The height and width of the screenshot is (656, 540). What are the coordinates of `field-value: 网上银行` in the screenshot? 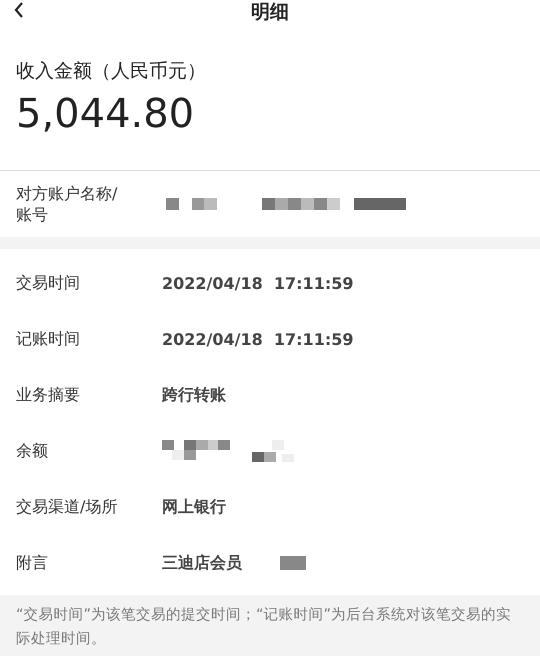 It's located at (194, 507).